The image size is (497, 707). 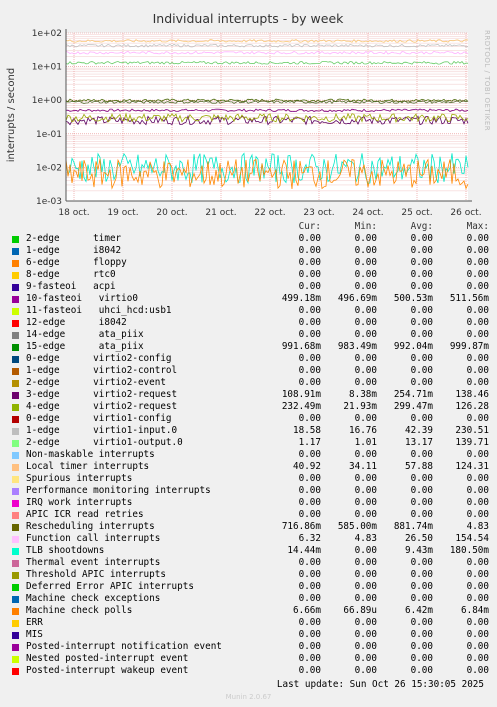 What do you see at coordinates (107, 658) in the screenshot?
I see `legend-name: Nested posted-interrupt event` at bounding box center [107, 658].